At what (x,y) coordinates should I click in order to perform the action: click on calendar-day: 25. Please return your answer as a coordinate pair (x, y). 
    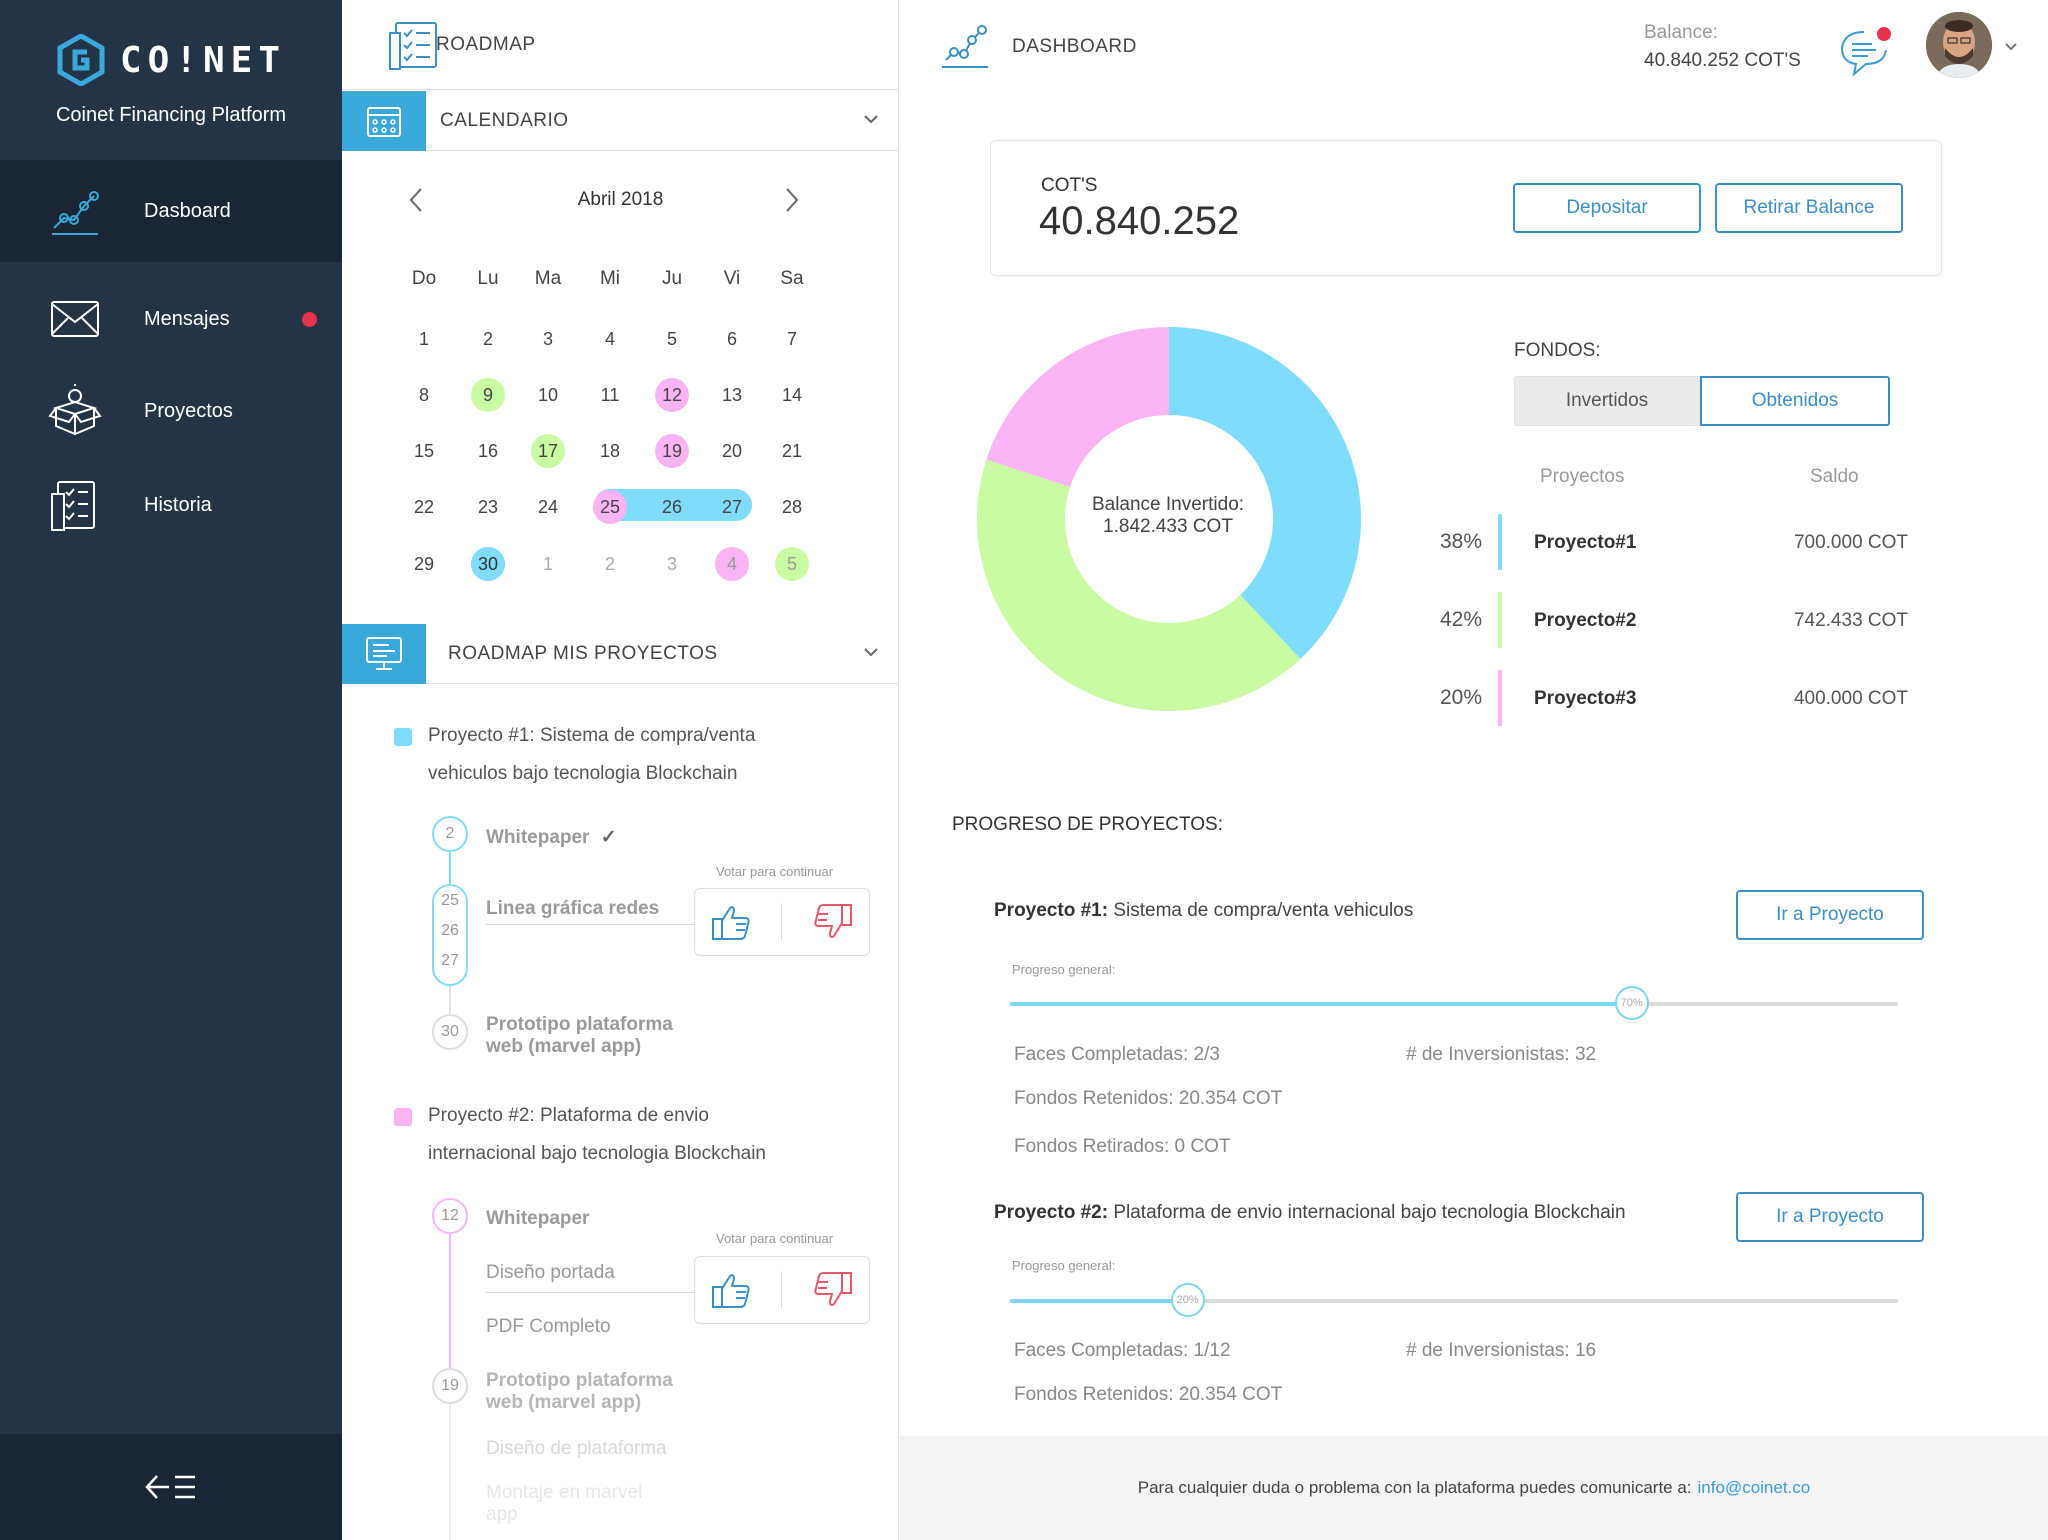
    Looking at the image, I should click on (610, 507).